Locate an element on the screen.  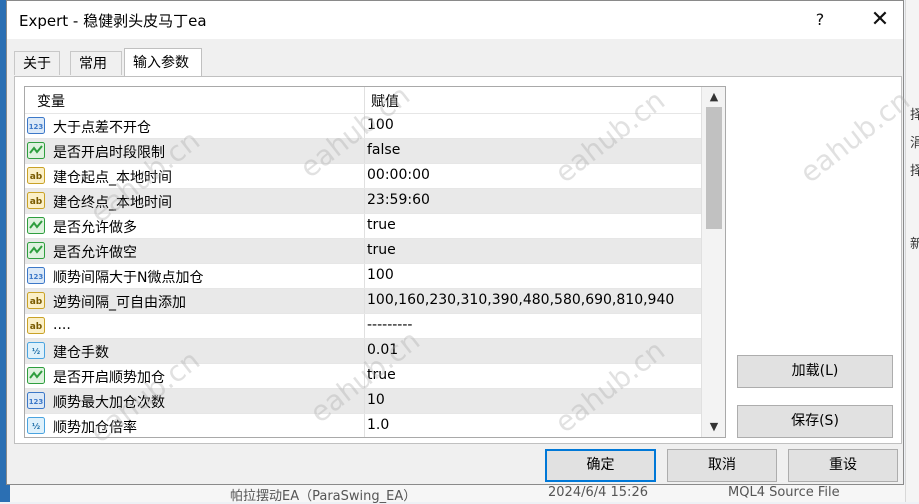
parameter-row: 123 顺势间隔大于N微点加仓 100 is located at coordinates (363, 276).